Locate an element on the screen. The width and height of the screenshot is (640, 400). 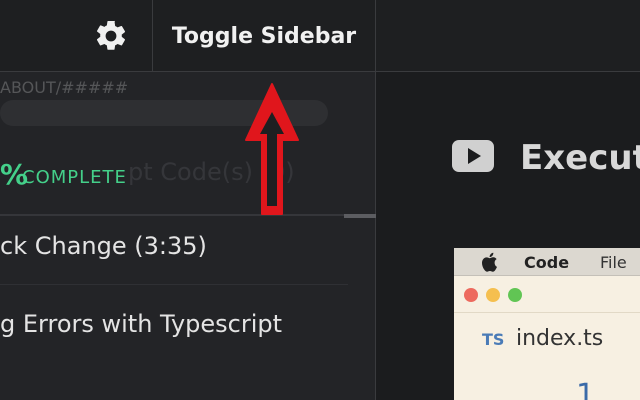
menu-item-file: File is located at coordinates (613, 262).